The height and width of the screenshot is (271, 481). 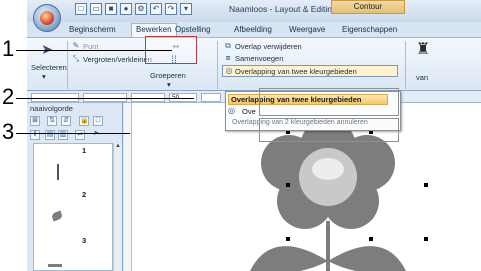 What do you see at coordinates (49, 67) in the screenshot?
I see `select-button: Selecteren` at bounding box center [49, 67].